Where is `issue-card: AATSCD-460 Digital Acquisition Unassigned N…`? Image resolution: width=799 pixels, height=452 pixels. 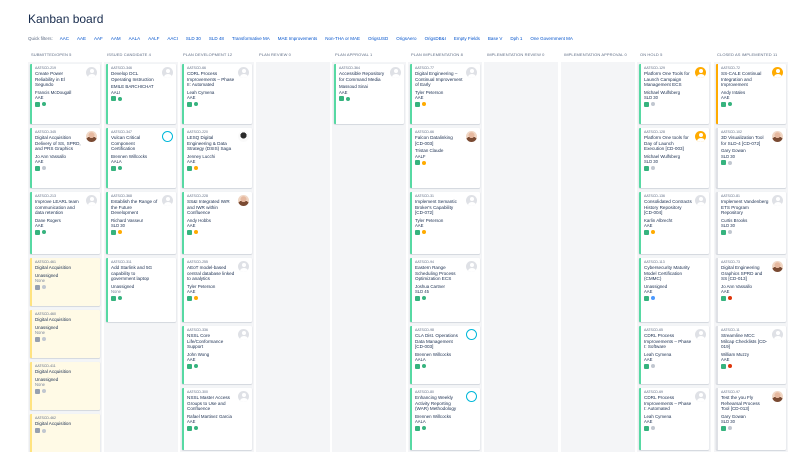 issue-card: AATSCD-460 Digital Acquisition Unassigned N… is located at coordinates (65, 334).